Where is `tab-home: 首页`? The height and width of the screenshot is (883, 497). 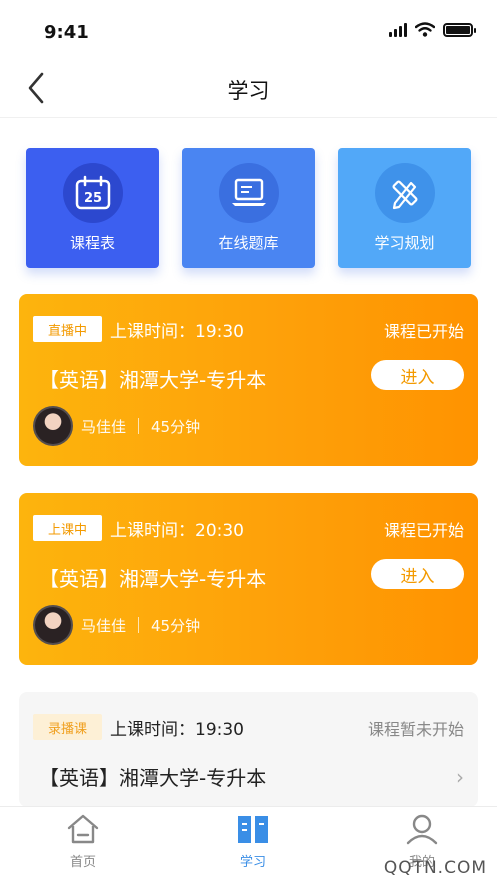 tab-home: 首页 is located at coordinates (83, 841).